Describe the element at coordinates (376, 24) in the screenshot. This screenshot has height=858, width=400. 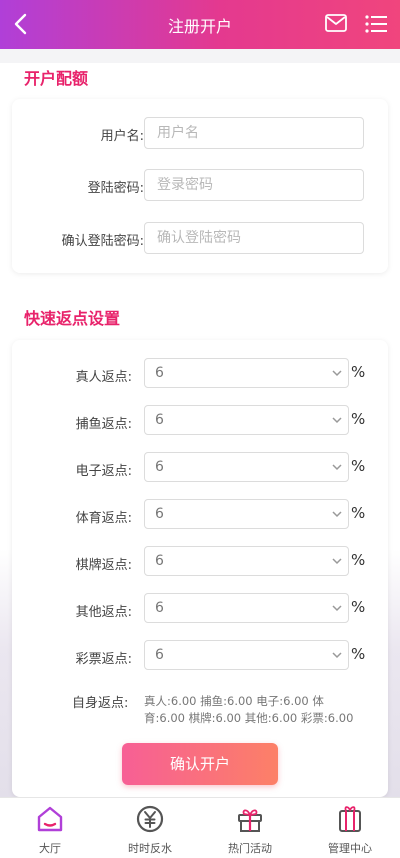
I see `menu-icon` at that location.